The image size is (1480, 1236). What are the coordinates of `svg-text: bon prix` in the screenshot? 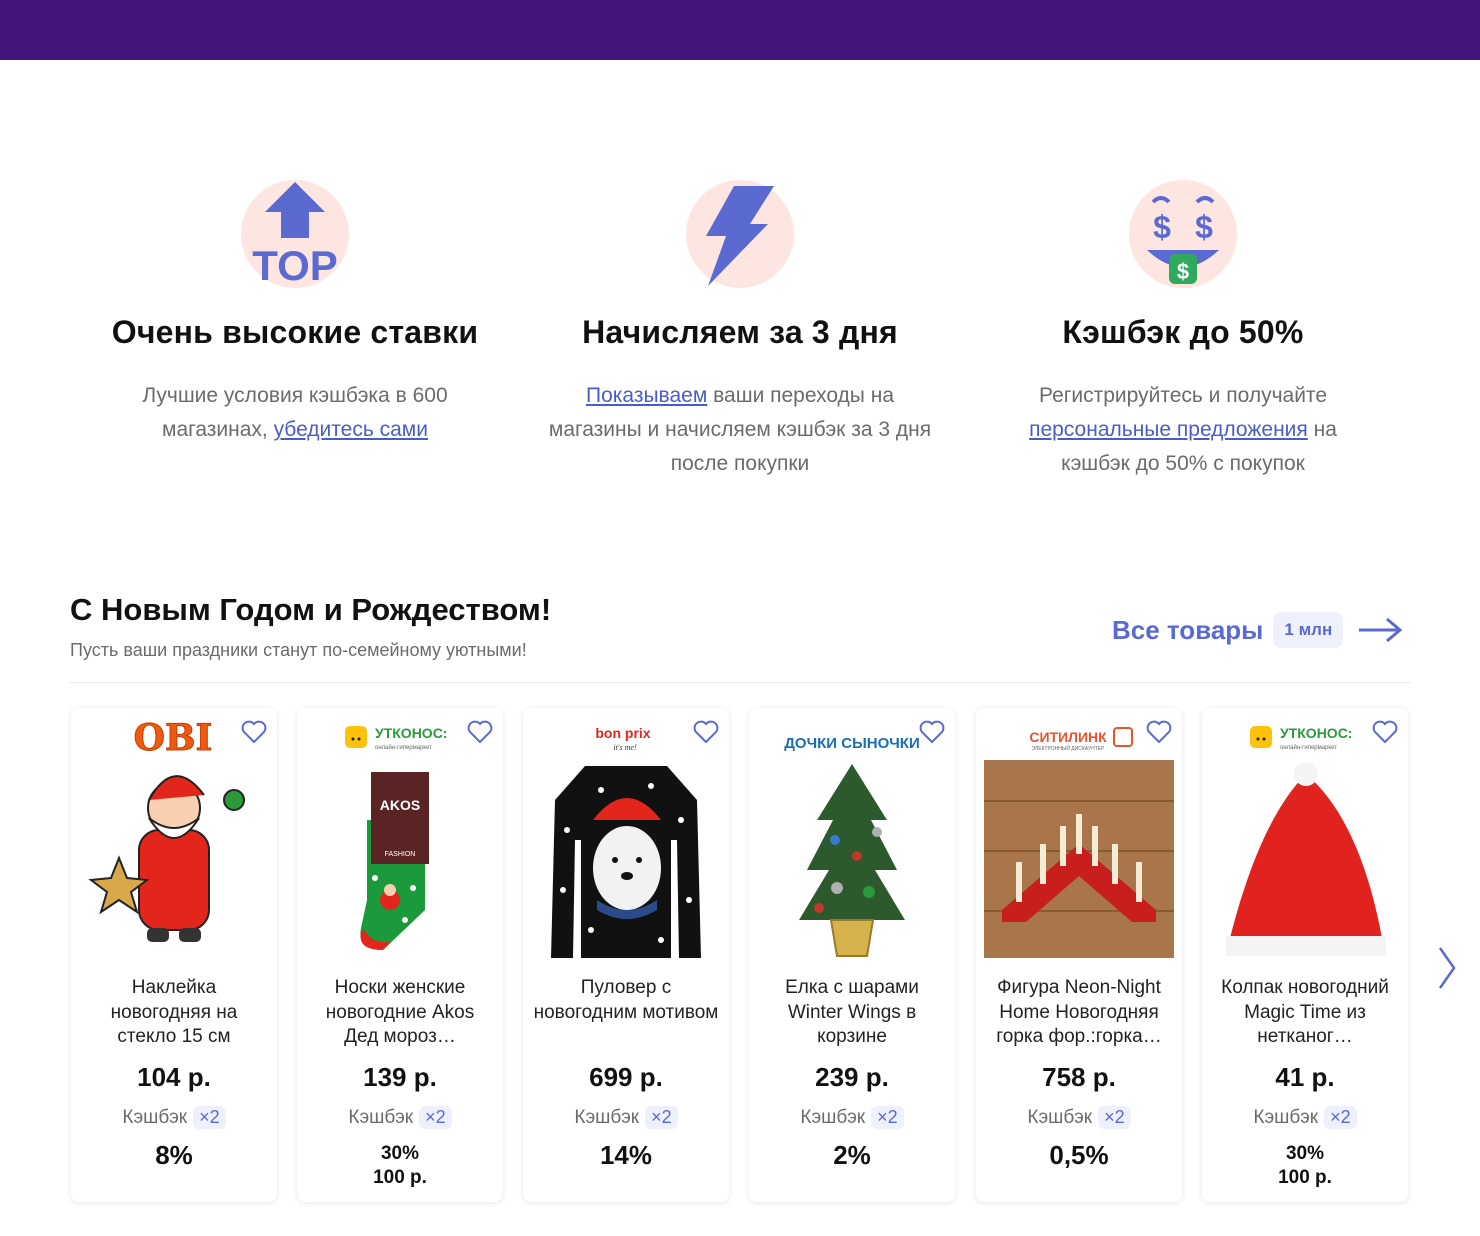 It's located at (622, 733).